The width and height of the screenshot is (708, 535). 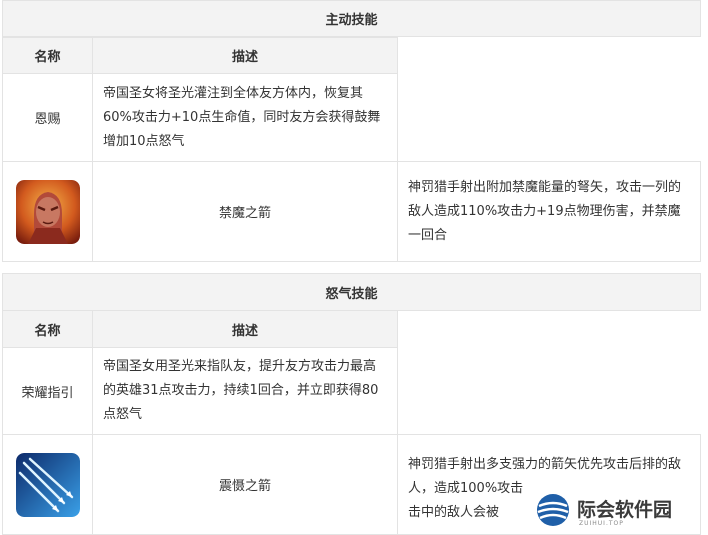 I want to click on watermark-text: 际会软件园, so click(x=625, y=510).